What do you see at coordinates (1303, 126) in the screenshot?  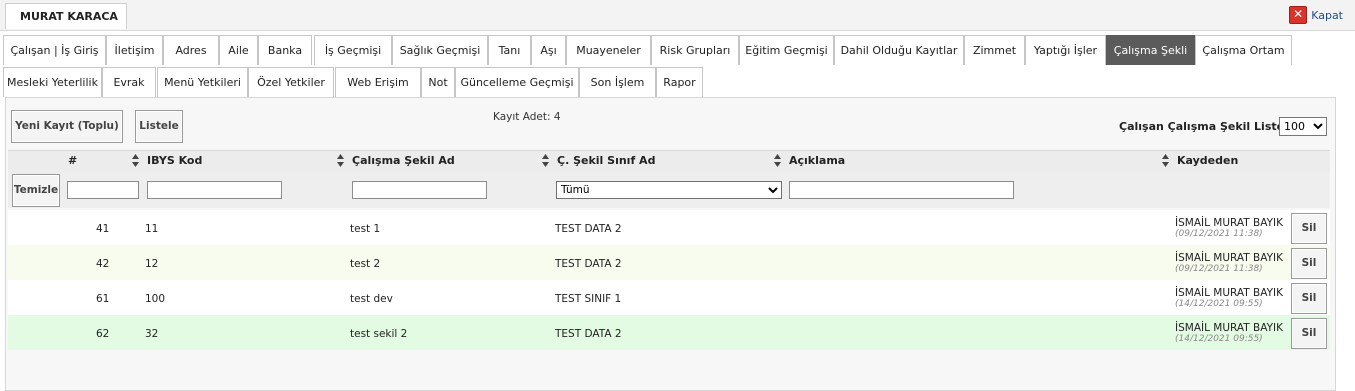 I see `page-size-select: 100` at bounding box center [1303, 126].